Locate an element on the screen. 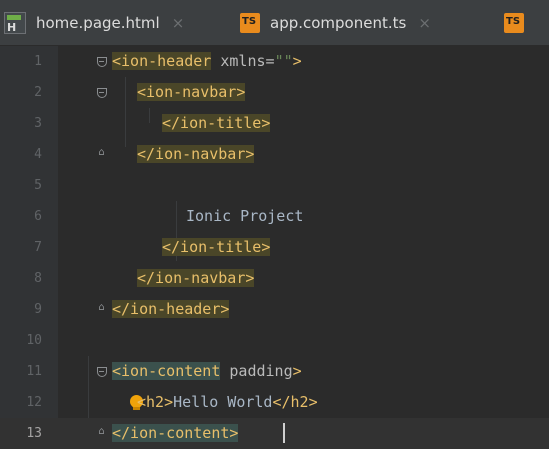 The height and width of the screenshot is (449, 549). code-line: 4 ⌂ </ion-navbar> is located at coordinates (274, 154).